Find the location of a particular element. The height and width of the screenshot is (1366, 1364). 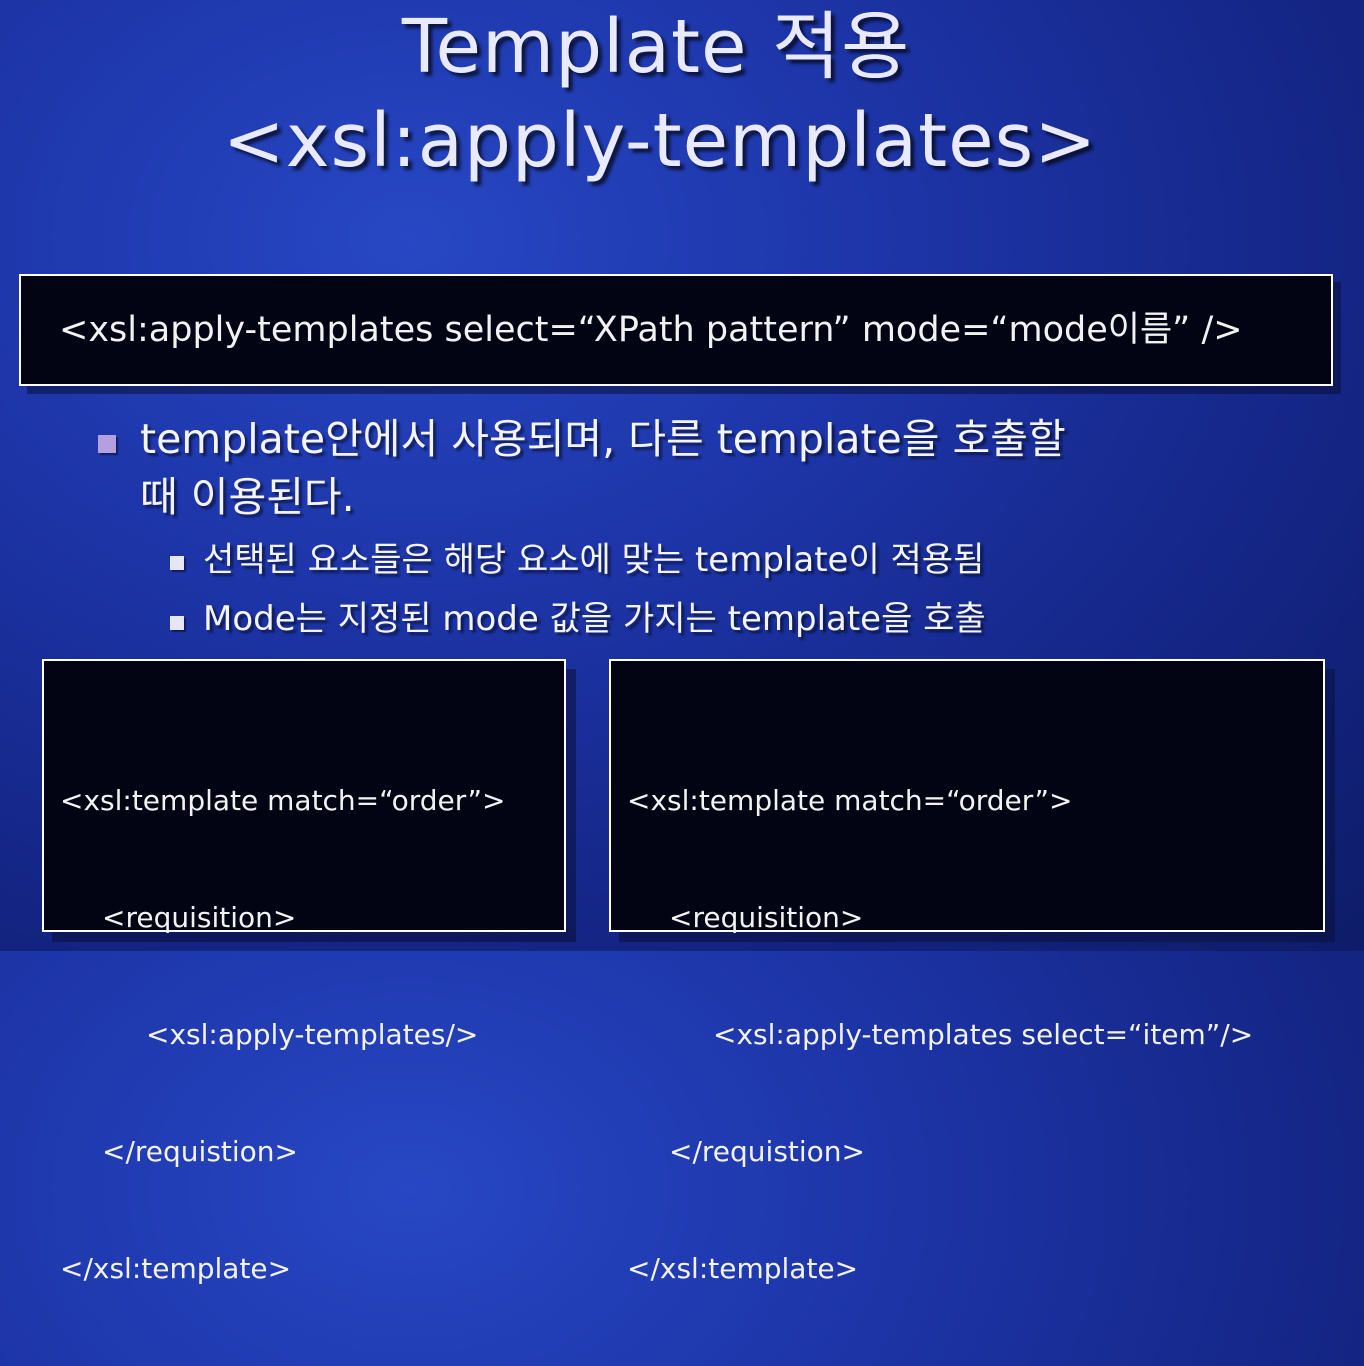

sub-bullet-2: Mode는 지정된 mode 값을 가지는 template을 호출 is located at coordinates (594, 619).